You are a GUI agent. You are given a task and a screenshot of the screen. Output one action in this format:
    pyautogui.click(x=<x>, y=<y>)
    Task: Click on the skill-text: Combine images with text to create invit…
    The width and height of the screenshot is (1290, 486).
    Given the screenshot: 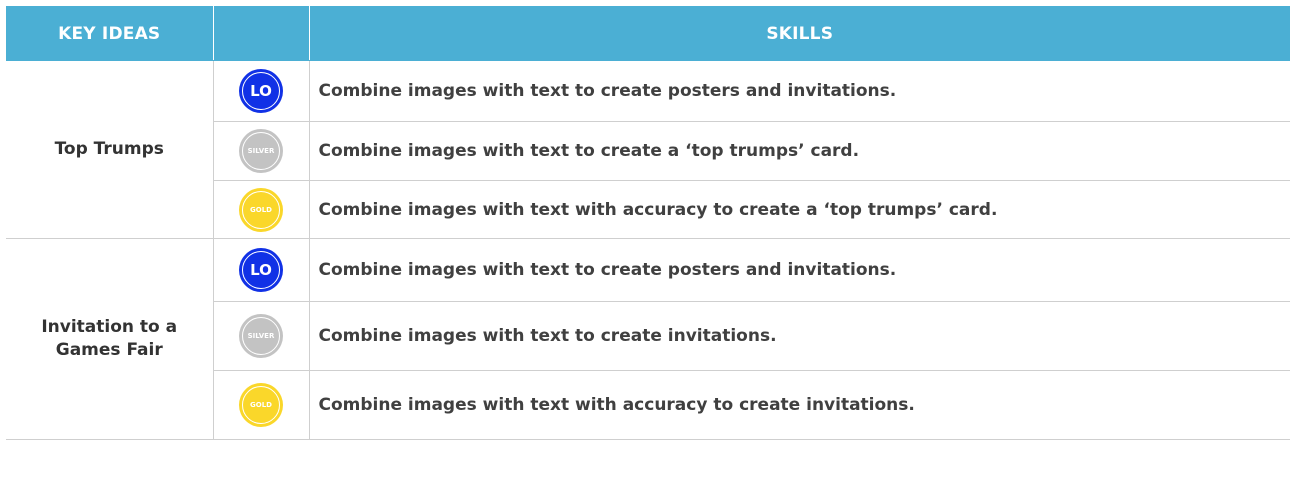 What is the action you would take?
    pyautogui.click(x=799, y=336)
    